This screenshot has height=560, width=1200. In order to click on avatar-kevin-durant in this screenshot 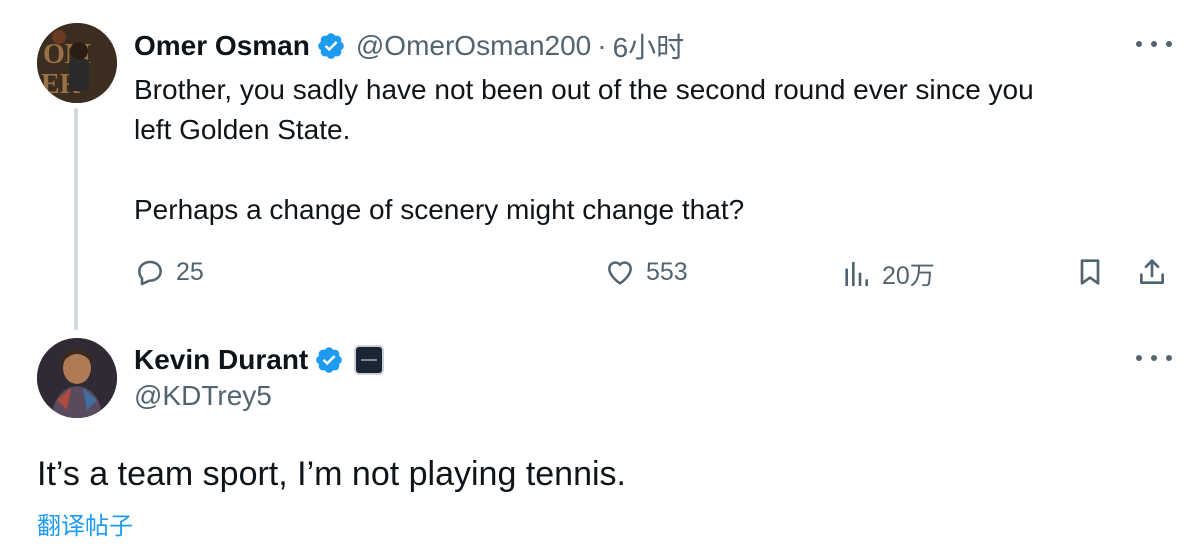, I will do `click(77, 378)`.